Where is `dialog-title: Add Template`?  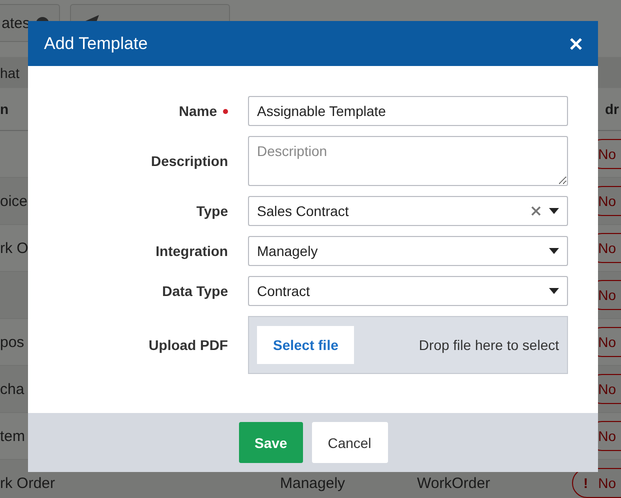 dialog-title: Add Template is located at coordinates (96, 44).